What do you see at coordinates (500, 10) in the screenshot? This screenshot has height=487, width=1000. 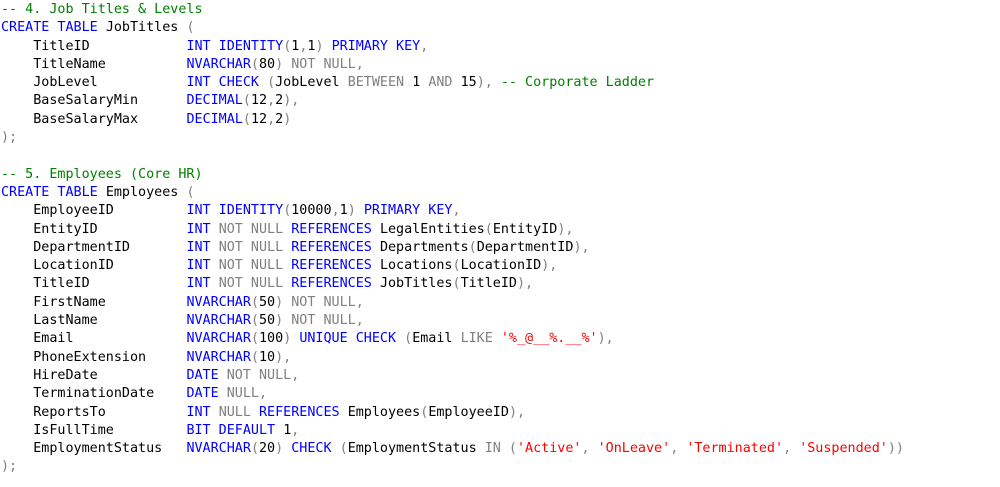 I see `code-line: -- 4. Job Titles & Levels` at bounding box center [500, 10].